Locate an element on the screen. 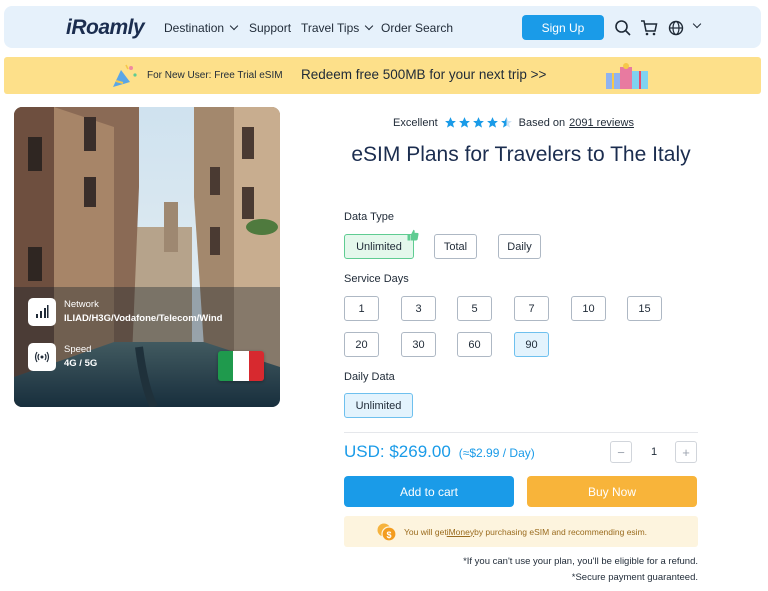 The height and width of the screenshot is (591, 768). service-days-option: 5 is located at coordinates (474, 308).